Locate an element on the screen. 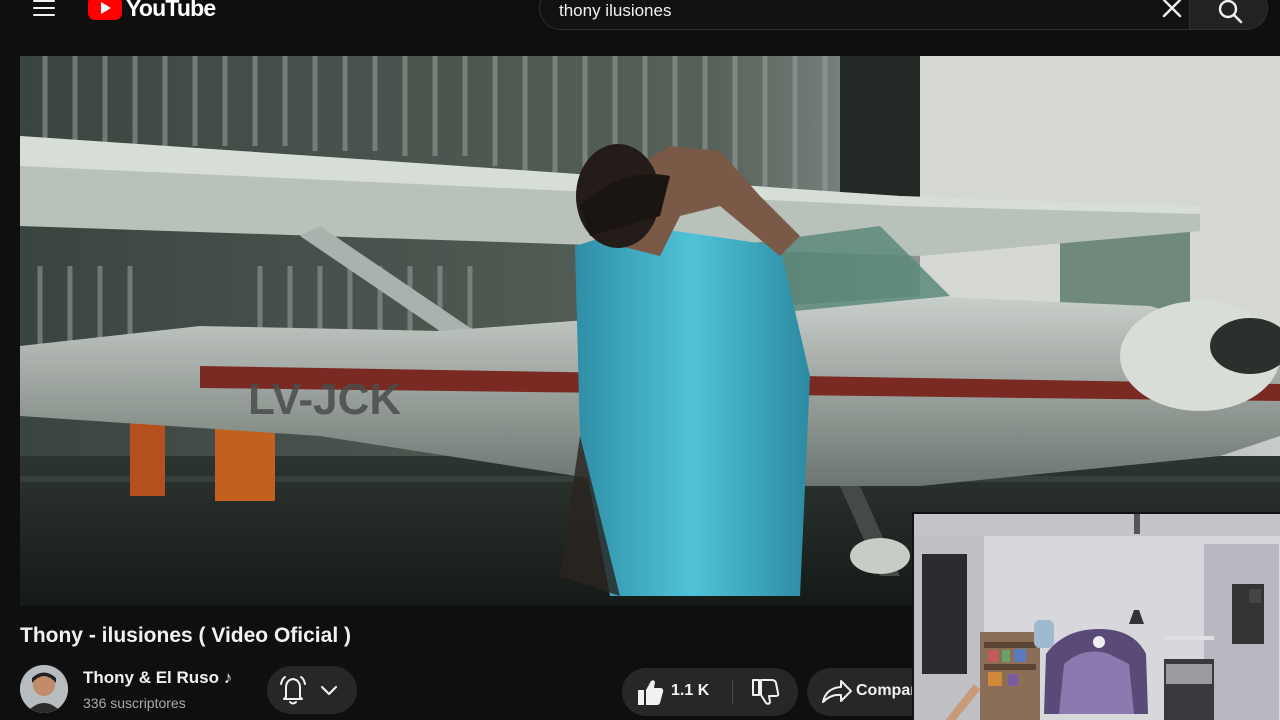 This screenshot has width=1280, height=720. youtube-logo: YouTube is located at coordinates (152, 11).